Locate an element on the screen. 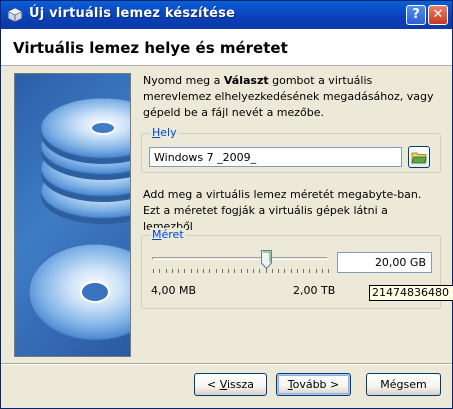  size-tooltip: 21474836480 By is located at coordinates (411, 293).